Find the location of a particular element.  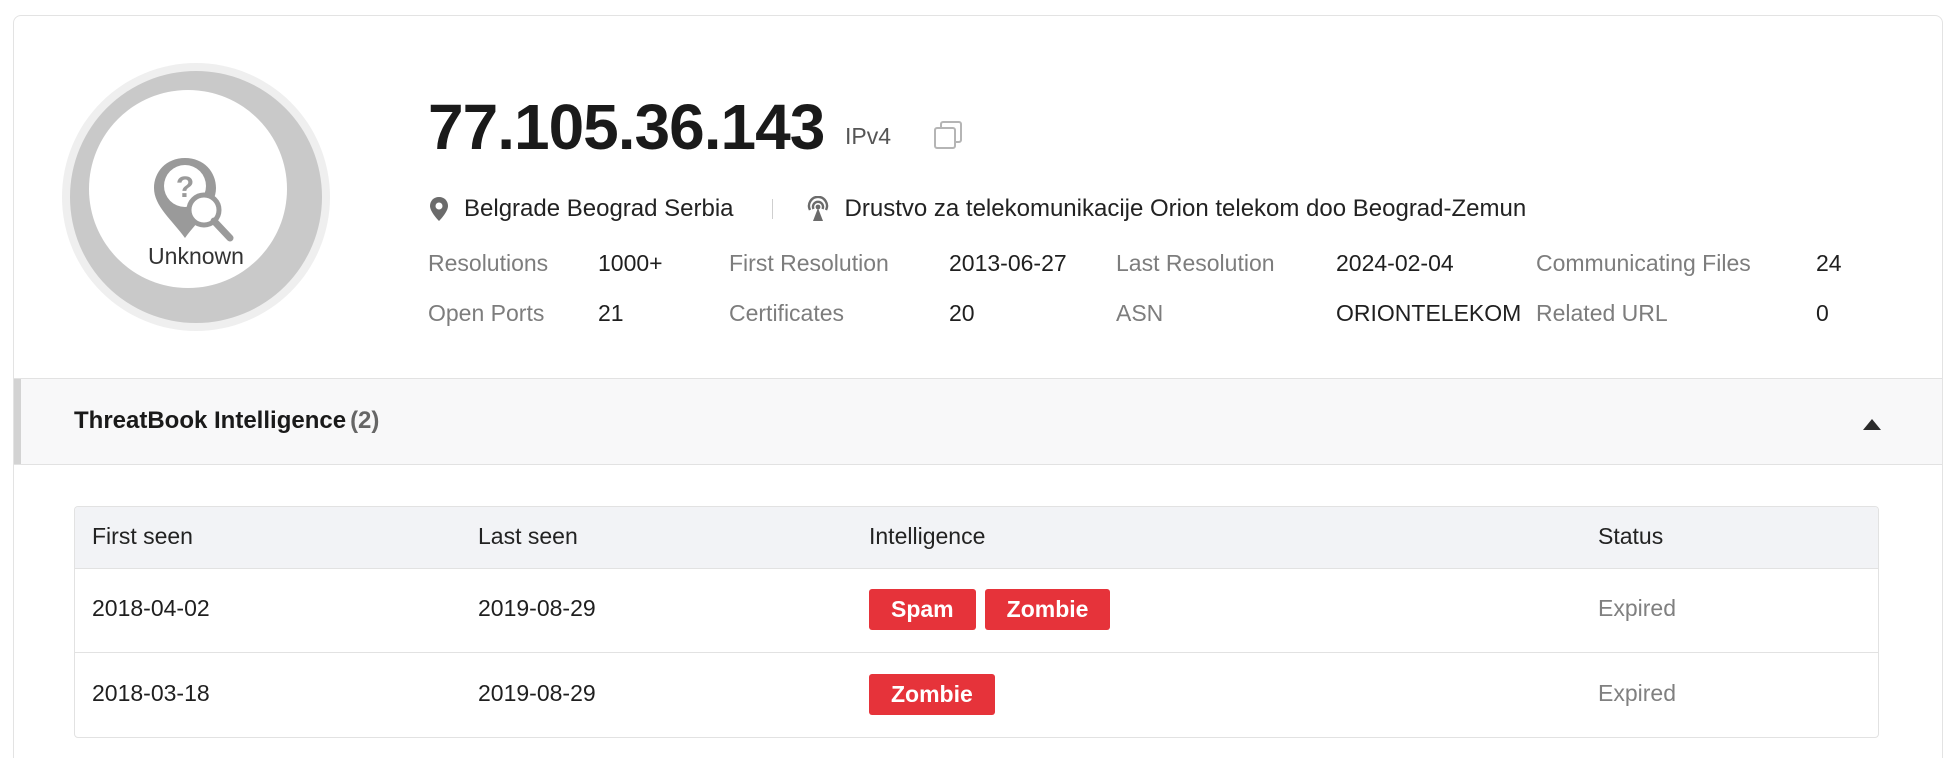

cell-intelligence-tags: Zombie is located at coordinates (932, 694).